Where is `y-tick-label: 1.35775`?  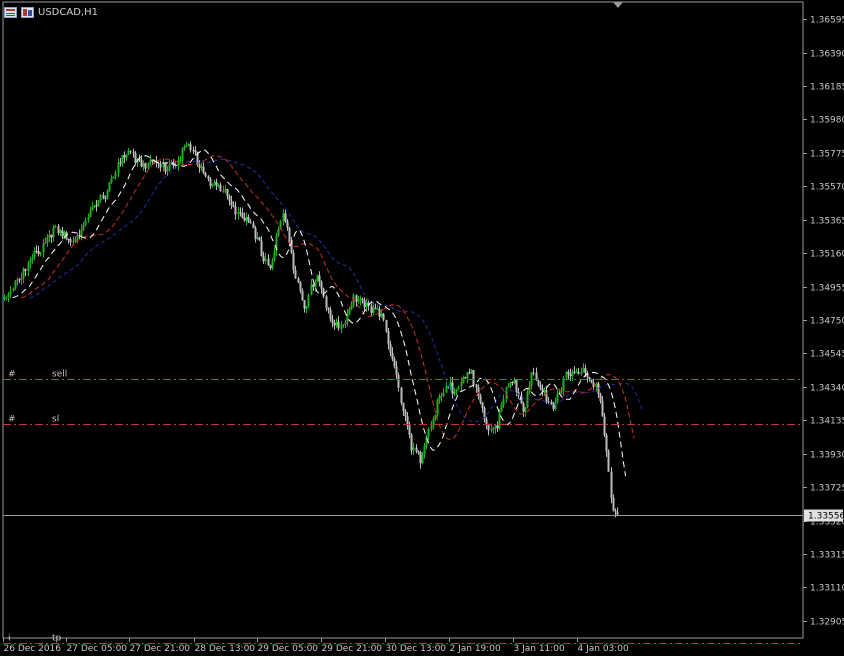
y-tick-label: 1.35775 is located at coordinates (827, 155).